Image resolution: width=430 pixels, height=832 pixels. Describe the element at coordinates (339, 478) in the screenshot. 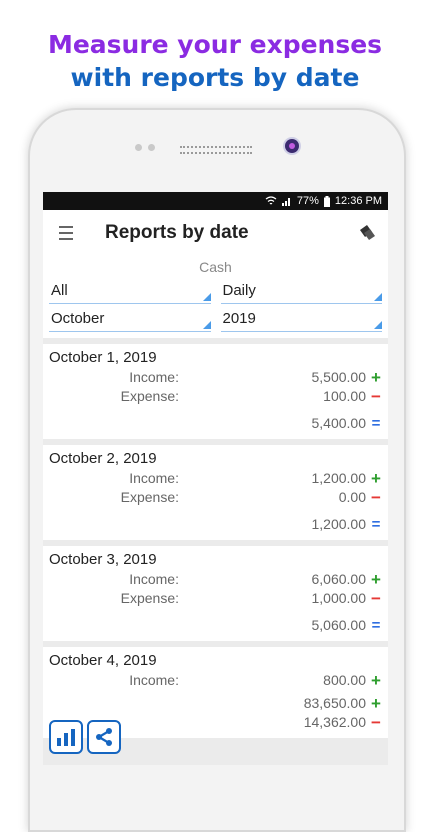

I see `income-value: 1,200.00` at that location.